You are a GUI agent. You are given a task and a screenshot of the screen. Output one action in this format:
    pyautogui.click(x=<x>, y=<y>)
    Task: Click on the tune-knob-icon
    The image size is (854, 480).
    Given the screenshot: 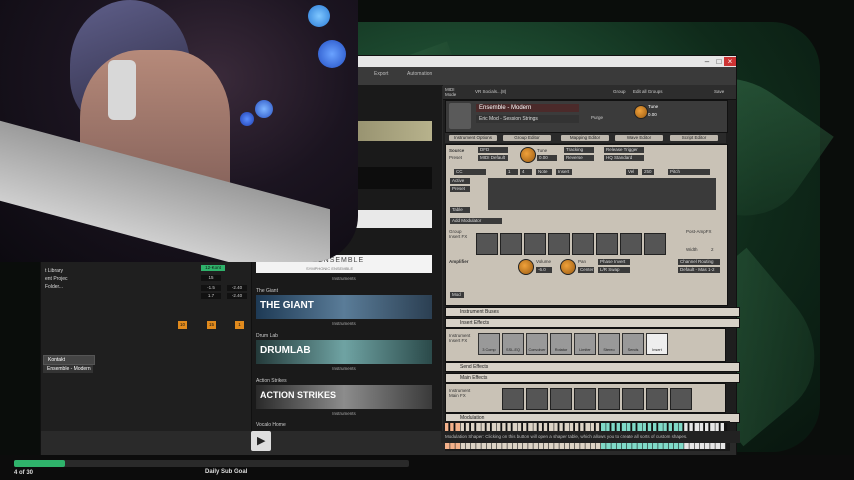 What is the action you would take?
    pyautogui.click(x=641, y=112)
    